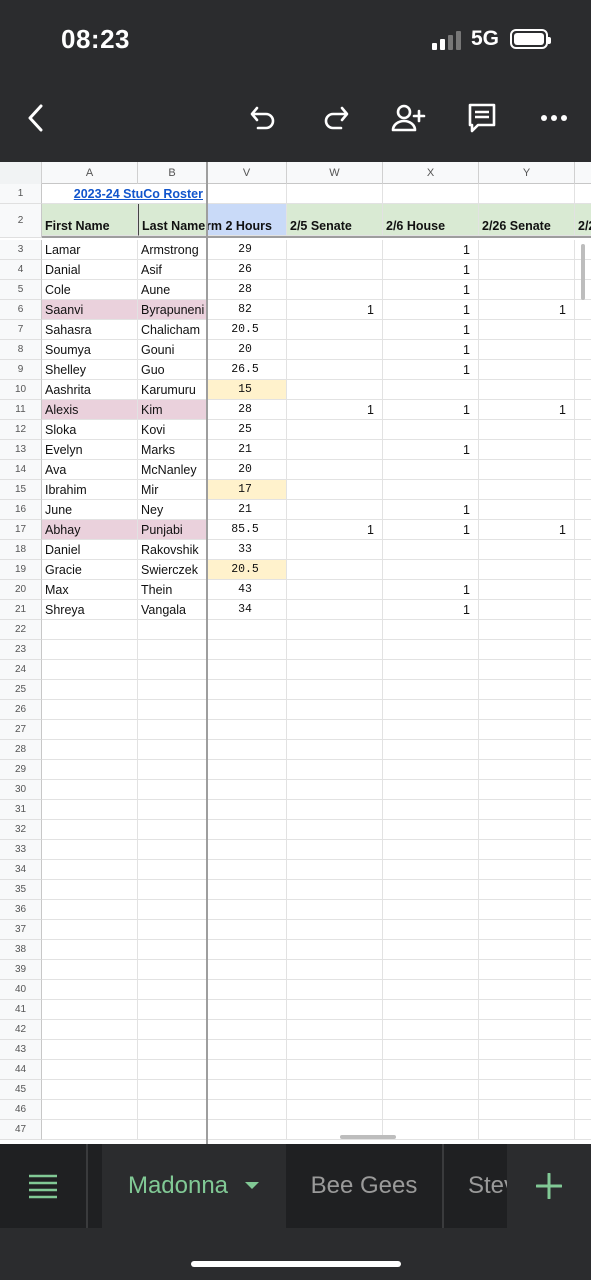 This screenshot has height=1280, width=591. What do you see at coordinates (21, 370) in the screenshot?
I see `row-header: 9` at bounding box center [21, 370].